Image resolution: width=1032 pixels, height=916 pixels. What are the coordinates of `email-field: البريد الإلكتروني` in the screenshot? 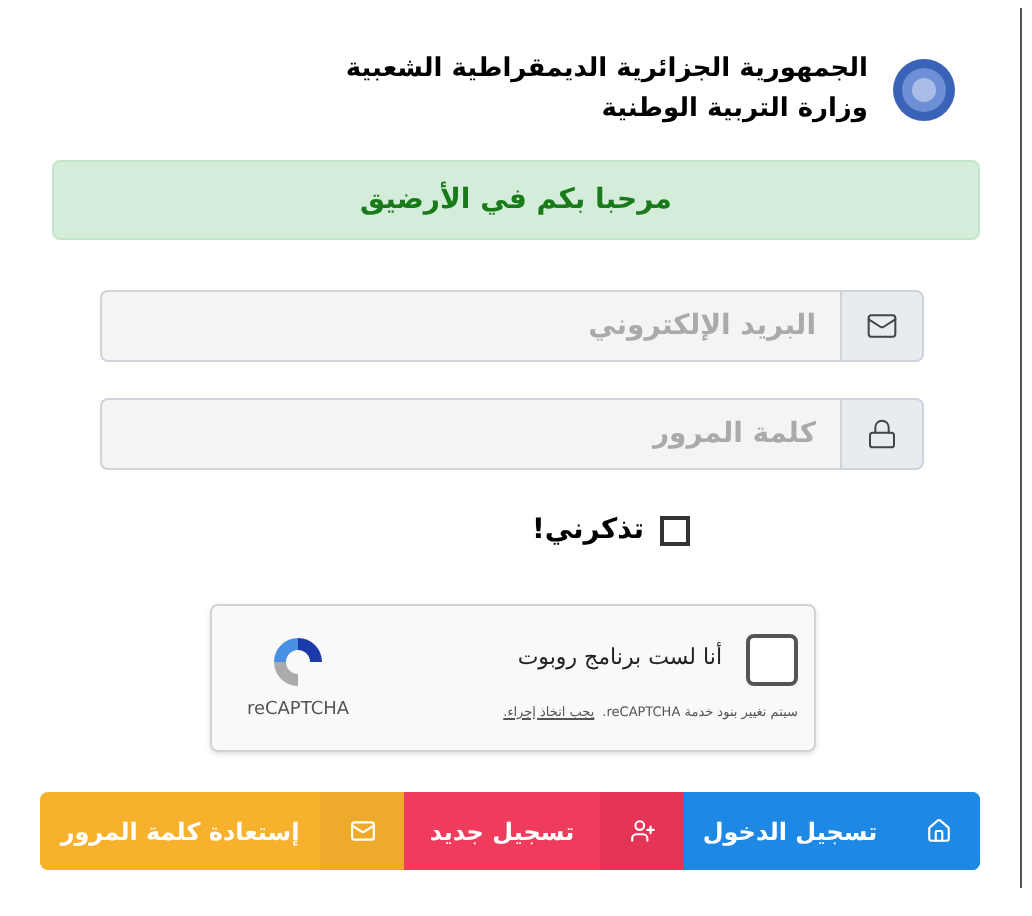 It's located at (470, 326).